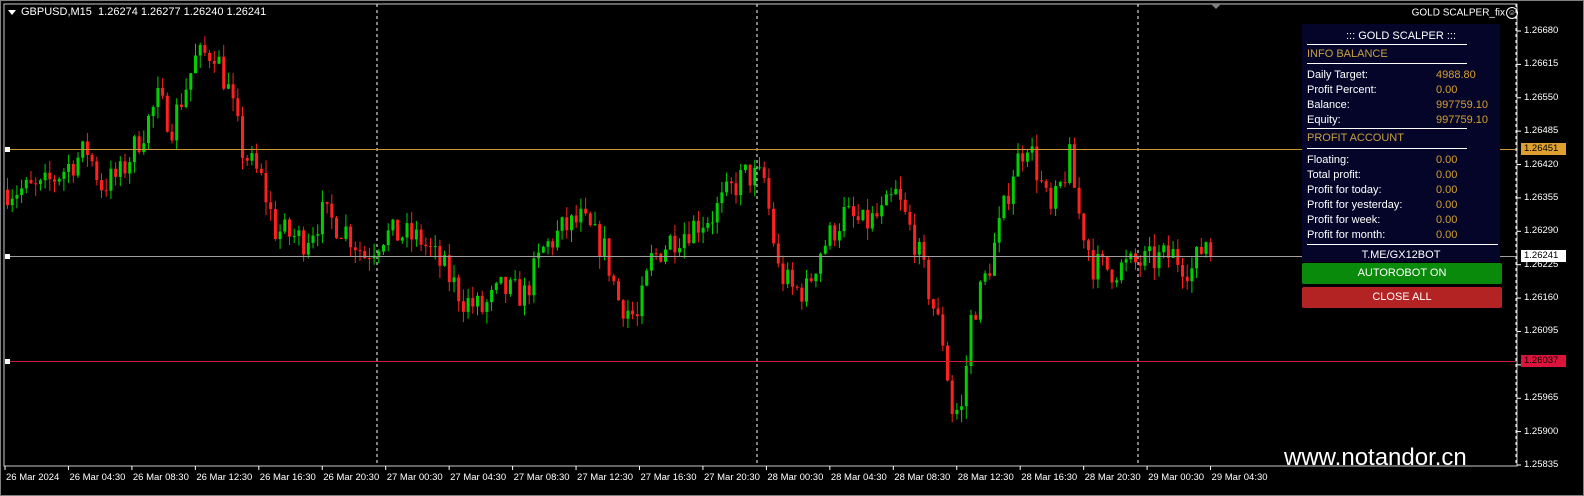 Image resolution: width=1584 pixels, height=496 pixels. I want to click on time-axis-label: 26 Mar 04:30, so click(97, 477).